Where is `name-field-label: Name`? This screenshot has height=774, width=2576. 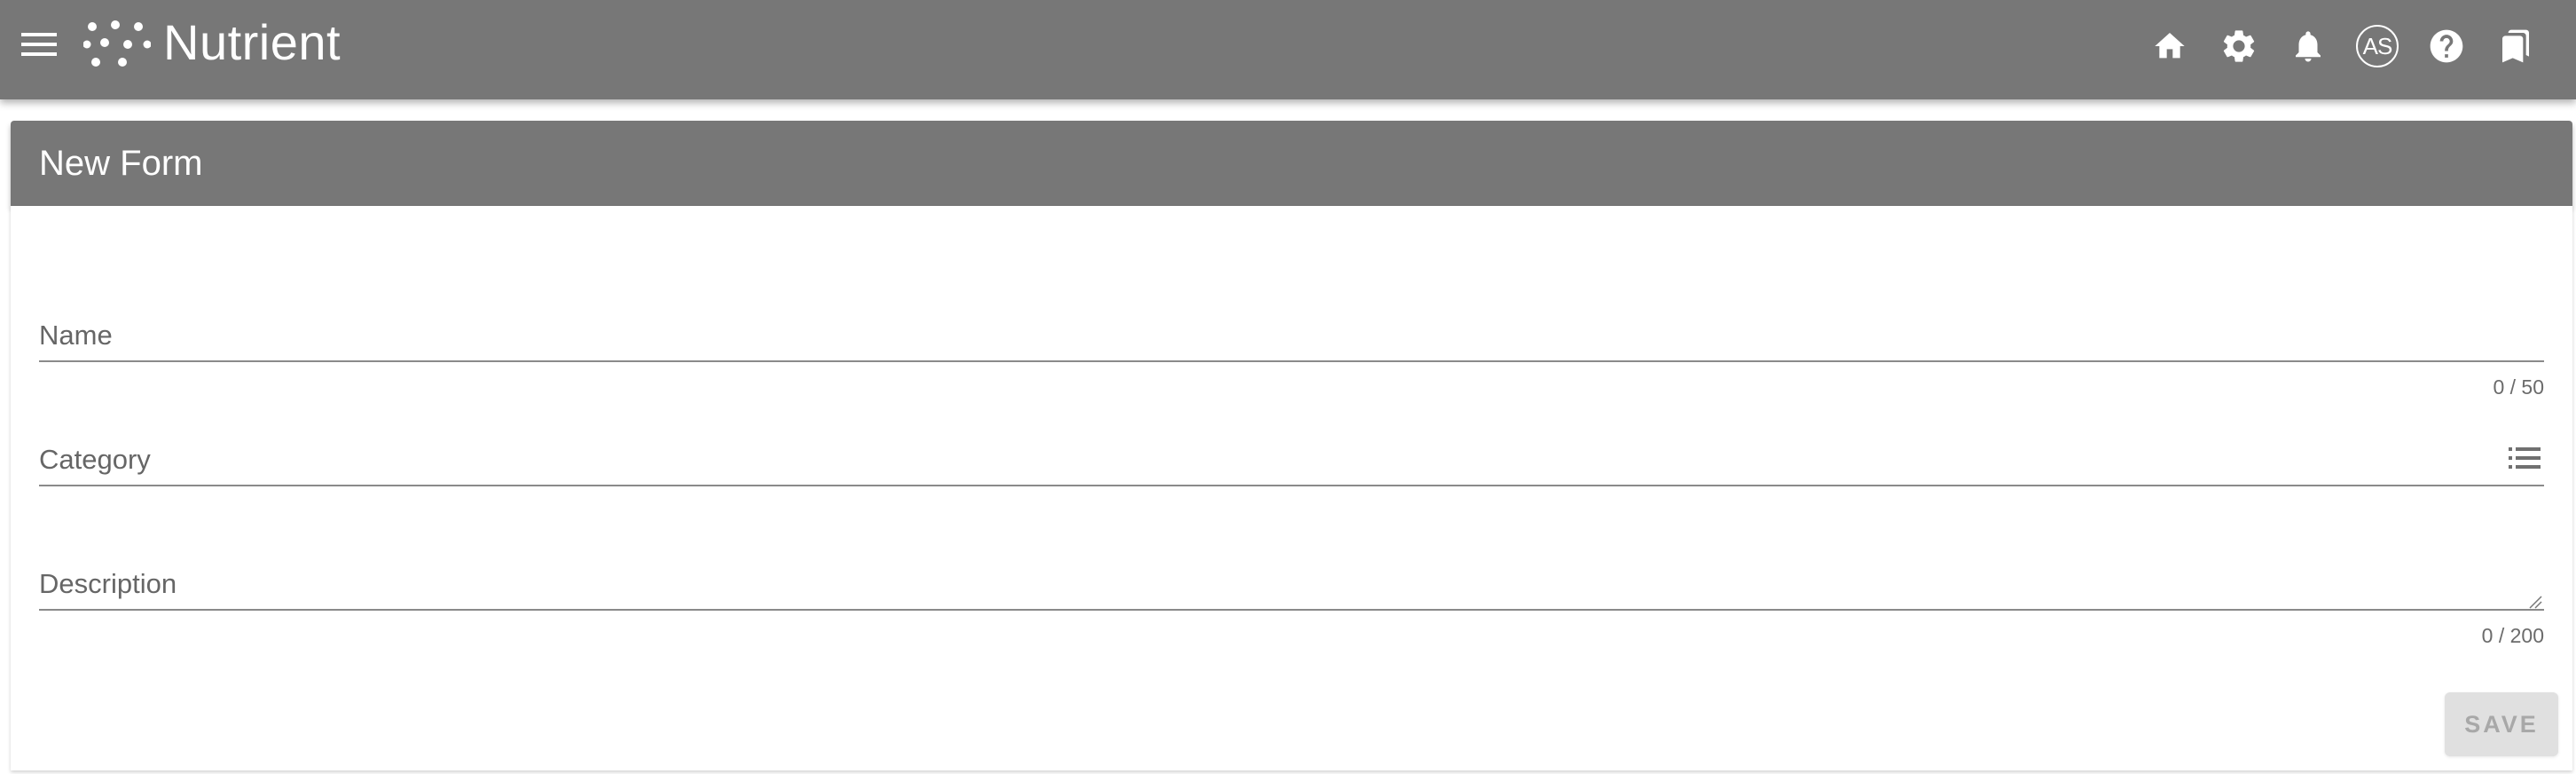 name-field-label: Name is located at coordinates (76, 335).